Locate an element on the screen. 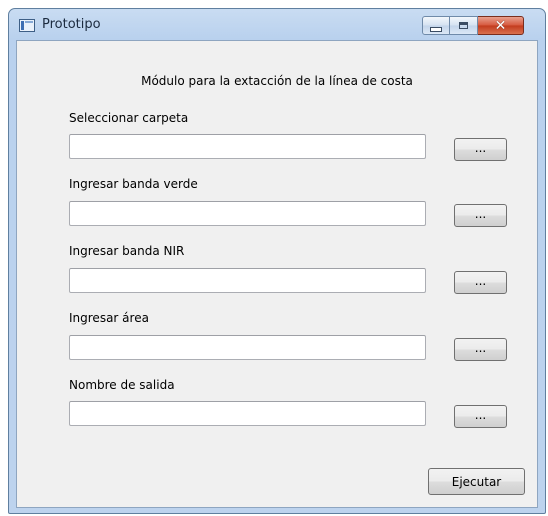 The height and width of the screenshot is (516, 548). close-icon: ✕ is located at coordinates (500, 25).